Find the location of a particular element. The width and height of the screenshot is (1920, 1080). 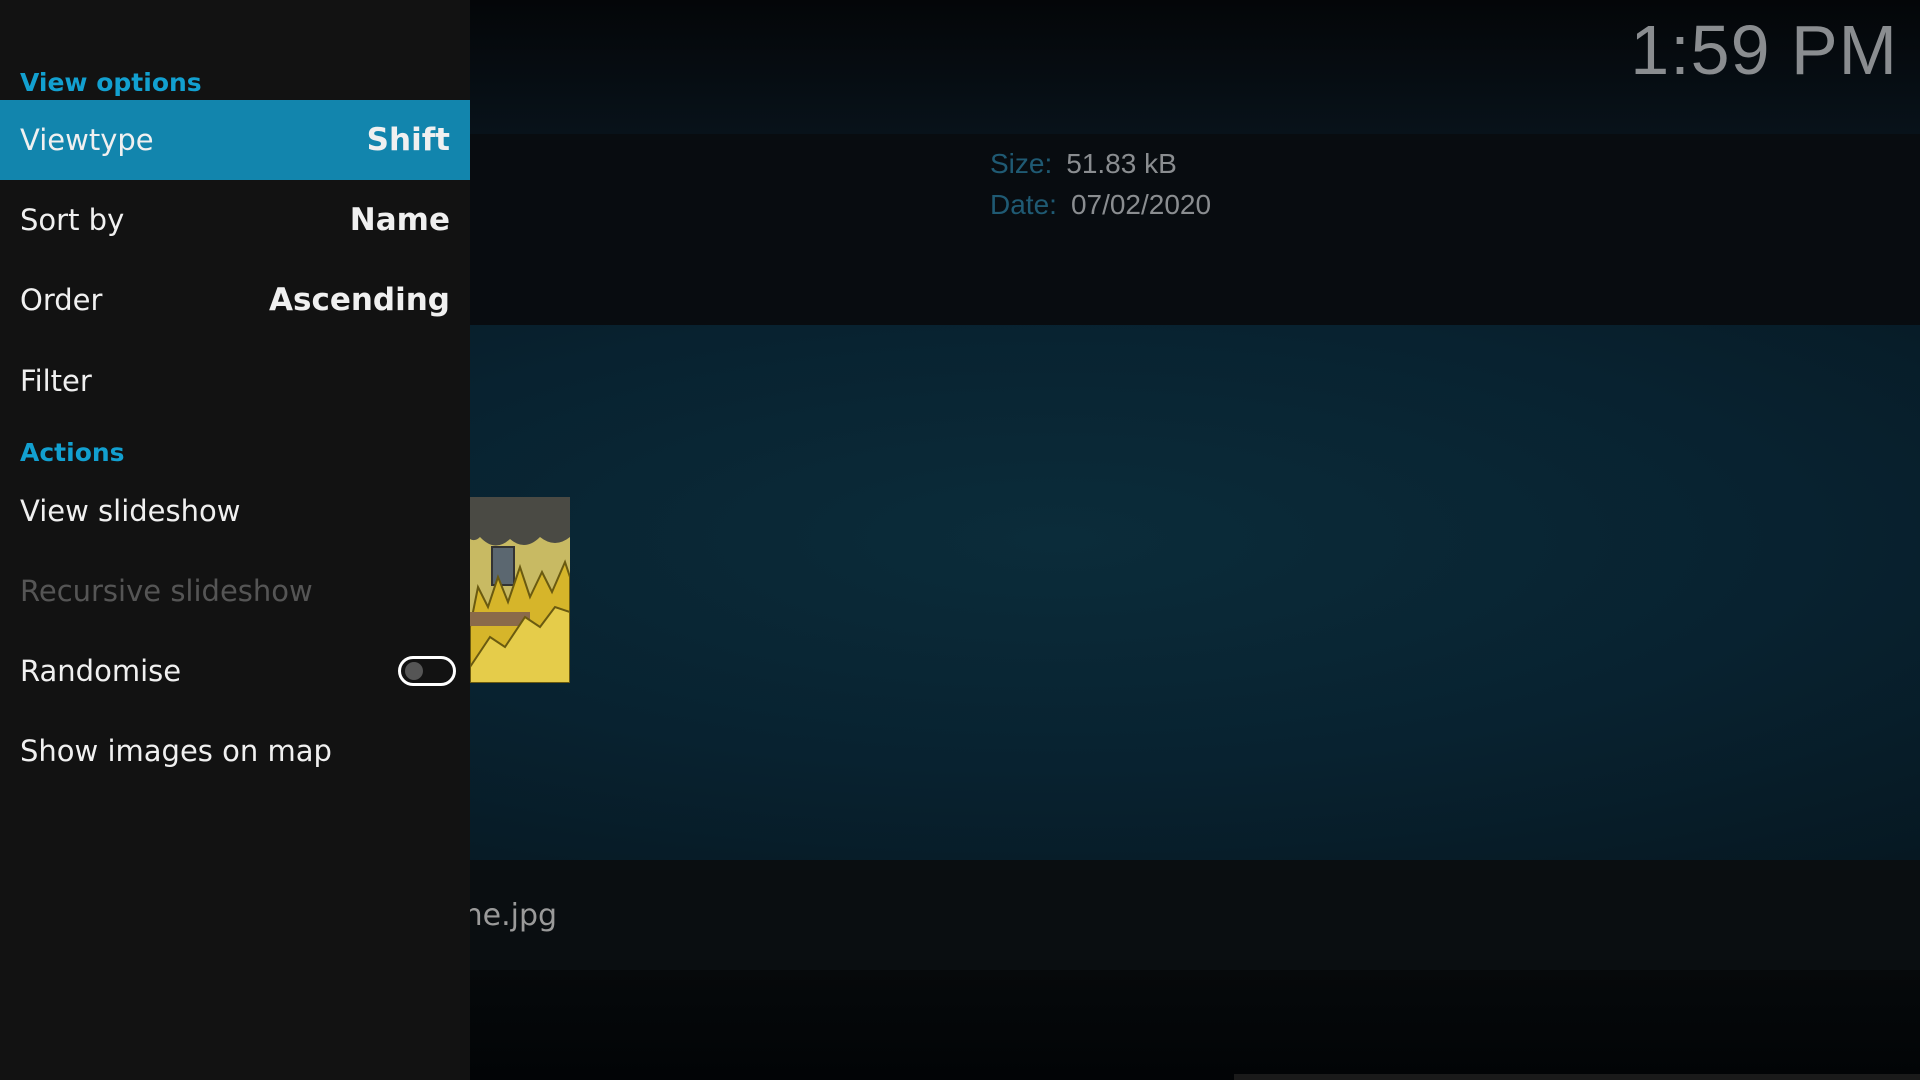

viewtype-label: Viewtype is located at coordinates (87, 140).